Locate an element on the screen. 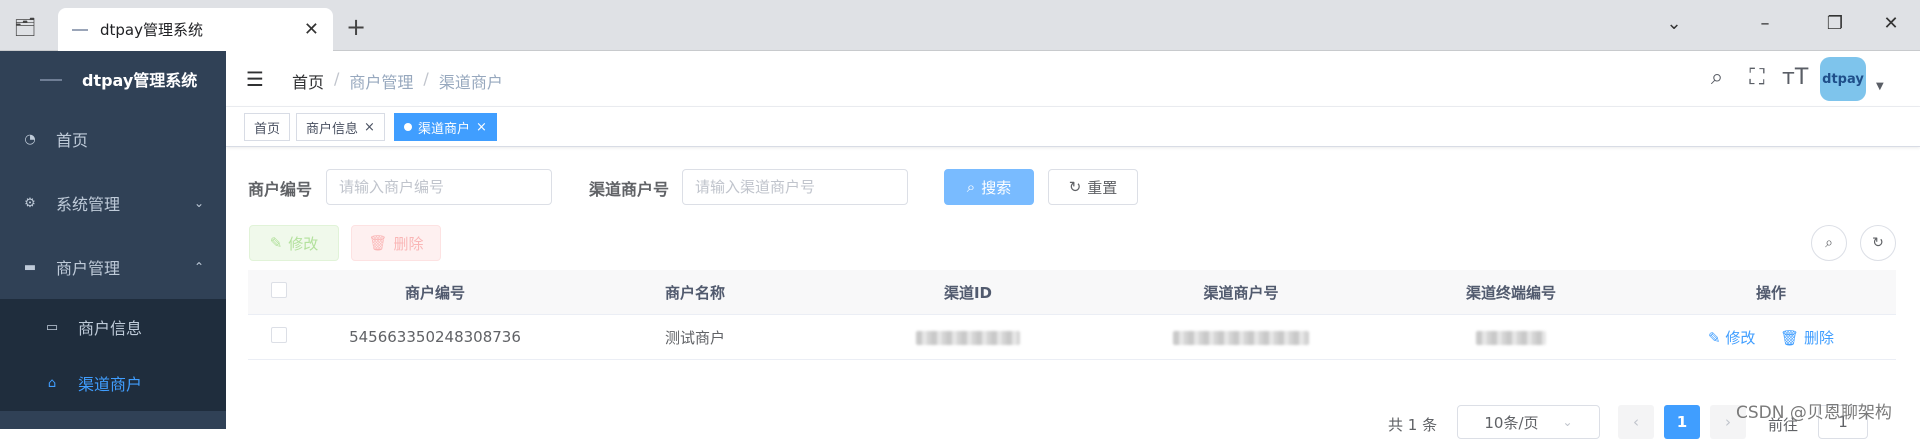 Image resolution: width=1920 pixels, height=439 pixels. browser-tab-title: dtpay管理系统 is located at coordinates (151, 30).